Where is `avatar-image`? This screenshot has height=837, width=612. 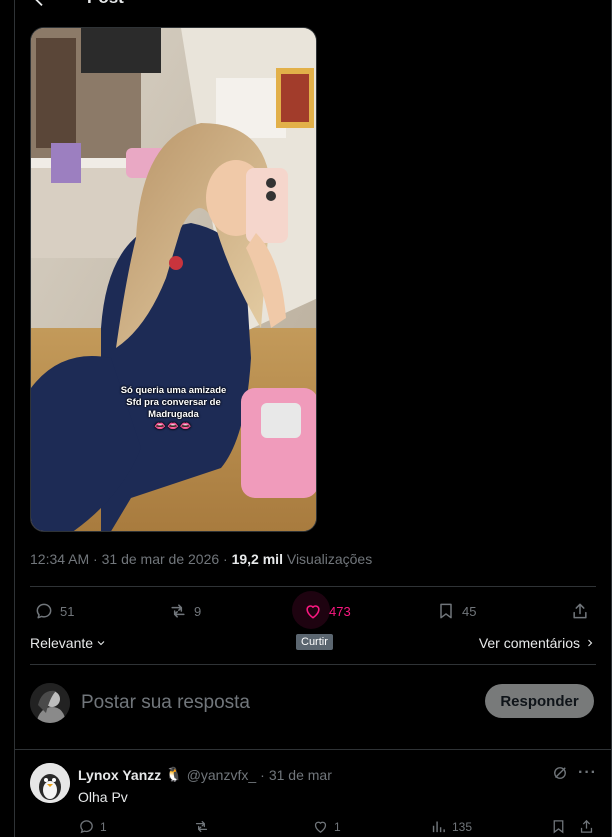
avatar-image is located at coordinates (50, 703).